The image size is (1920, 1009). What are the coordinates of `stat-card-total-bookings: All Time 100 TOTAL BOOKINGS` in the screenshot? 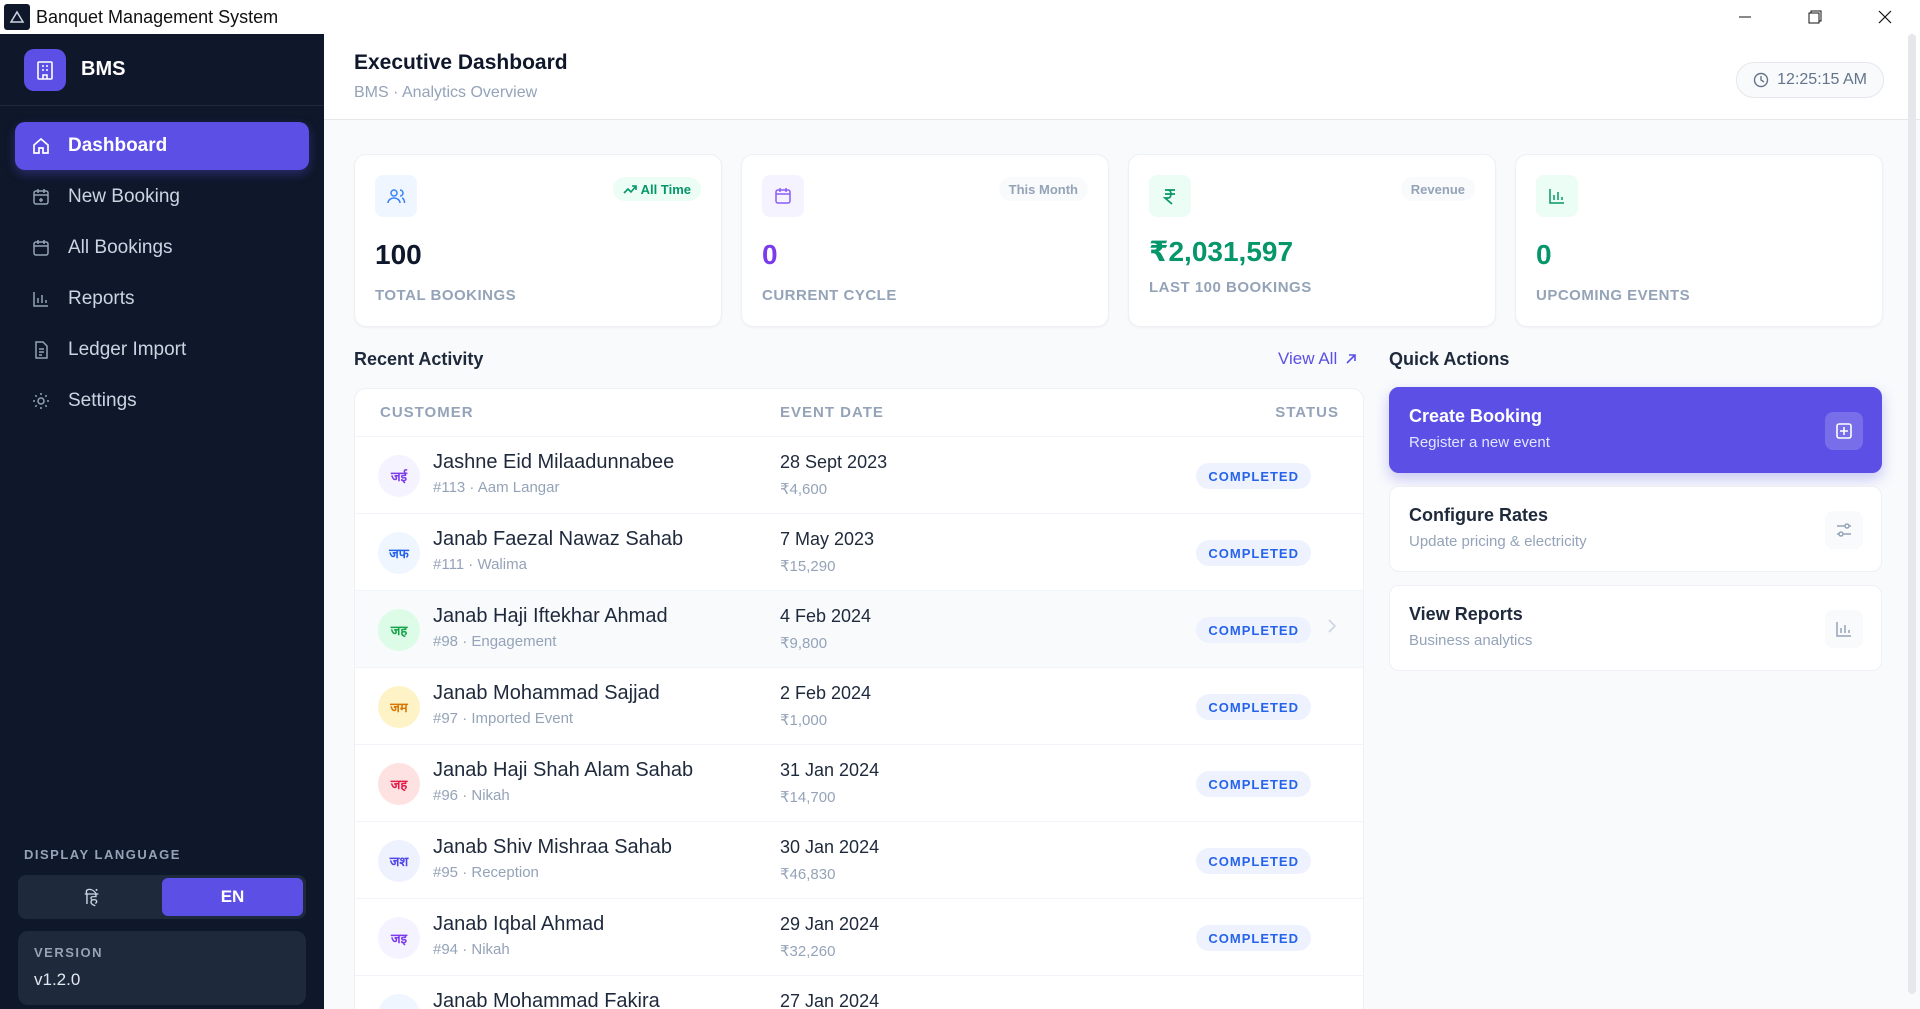 It's located at (538, 240).